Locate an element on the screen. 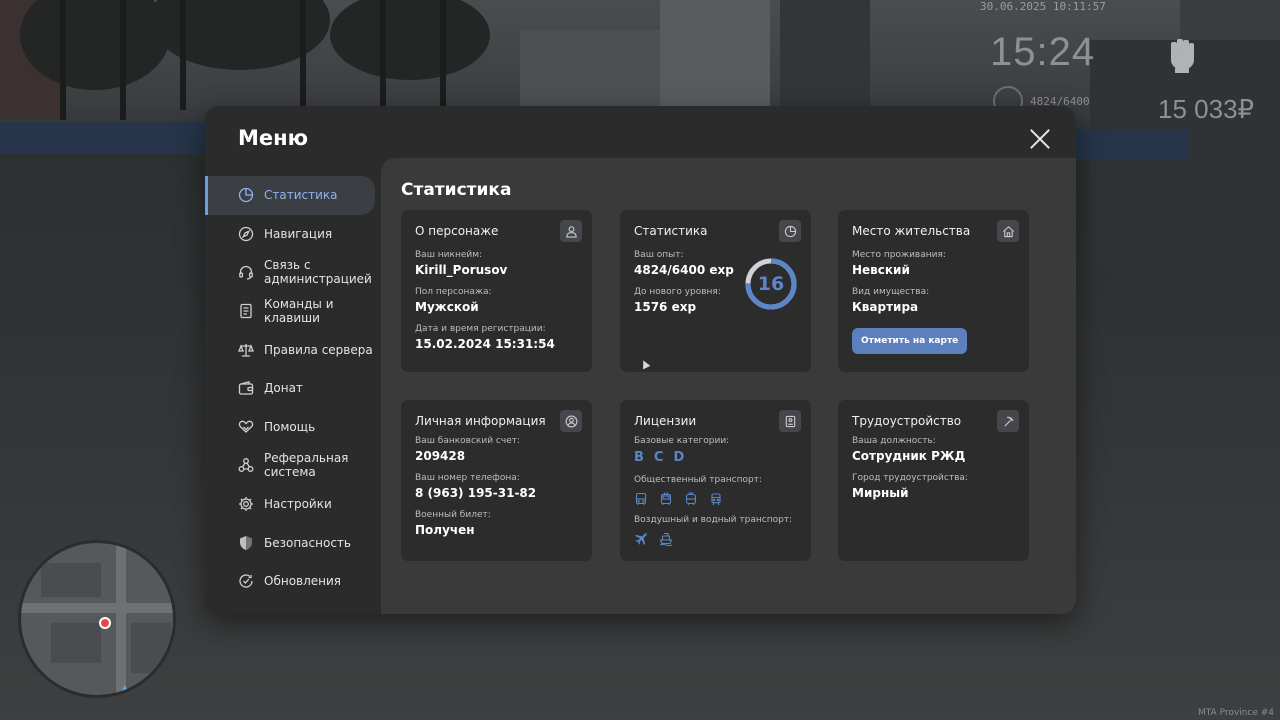 The height and width of the screenshot is (720, 1280). sidebar-item-security: Безопасность is located at coordinates (290, 542).